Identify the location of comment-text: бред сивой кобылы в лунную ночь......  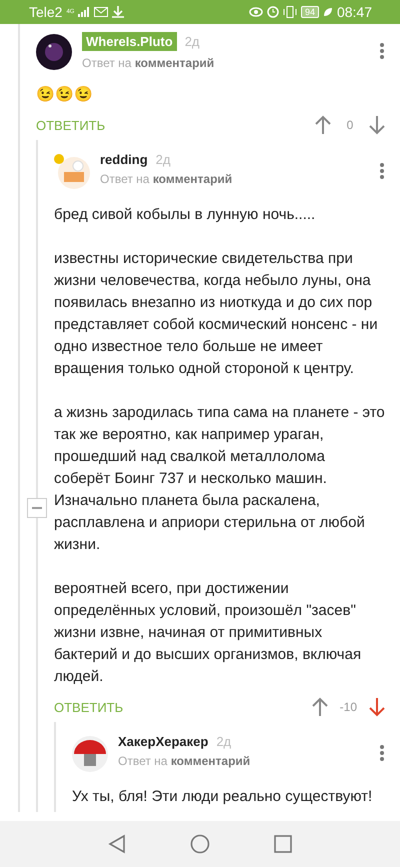
(185, 215).